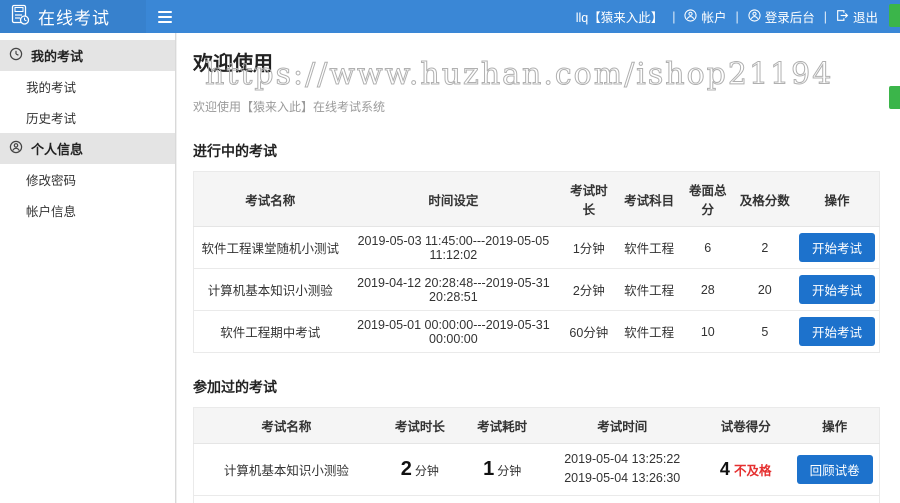  What do you see at coordinates (649, 199) in the screenshot?
I see `col-subject: 考试科目` at bounding box center [649, 199].